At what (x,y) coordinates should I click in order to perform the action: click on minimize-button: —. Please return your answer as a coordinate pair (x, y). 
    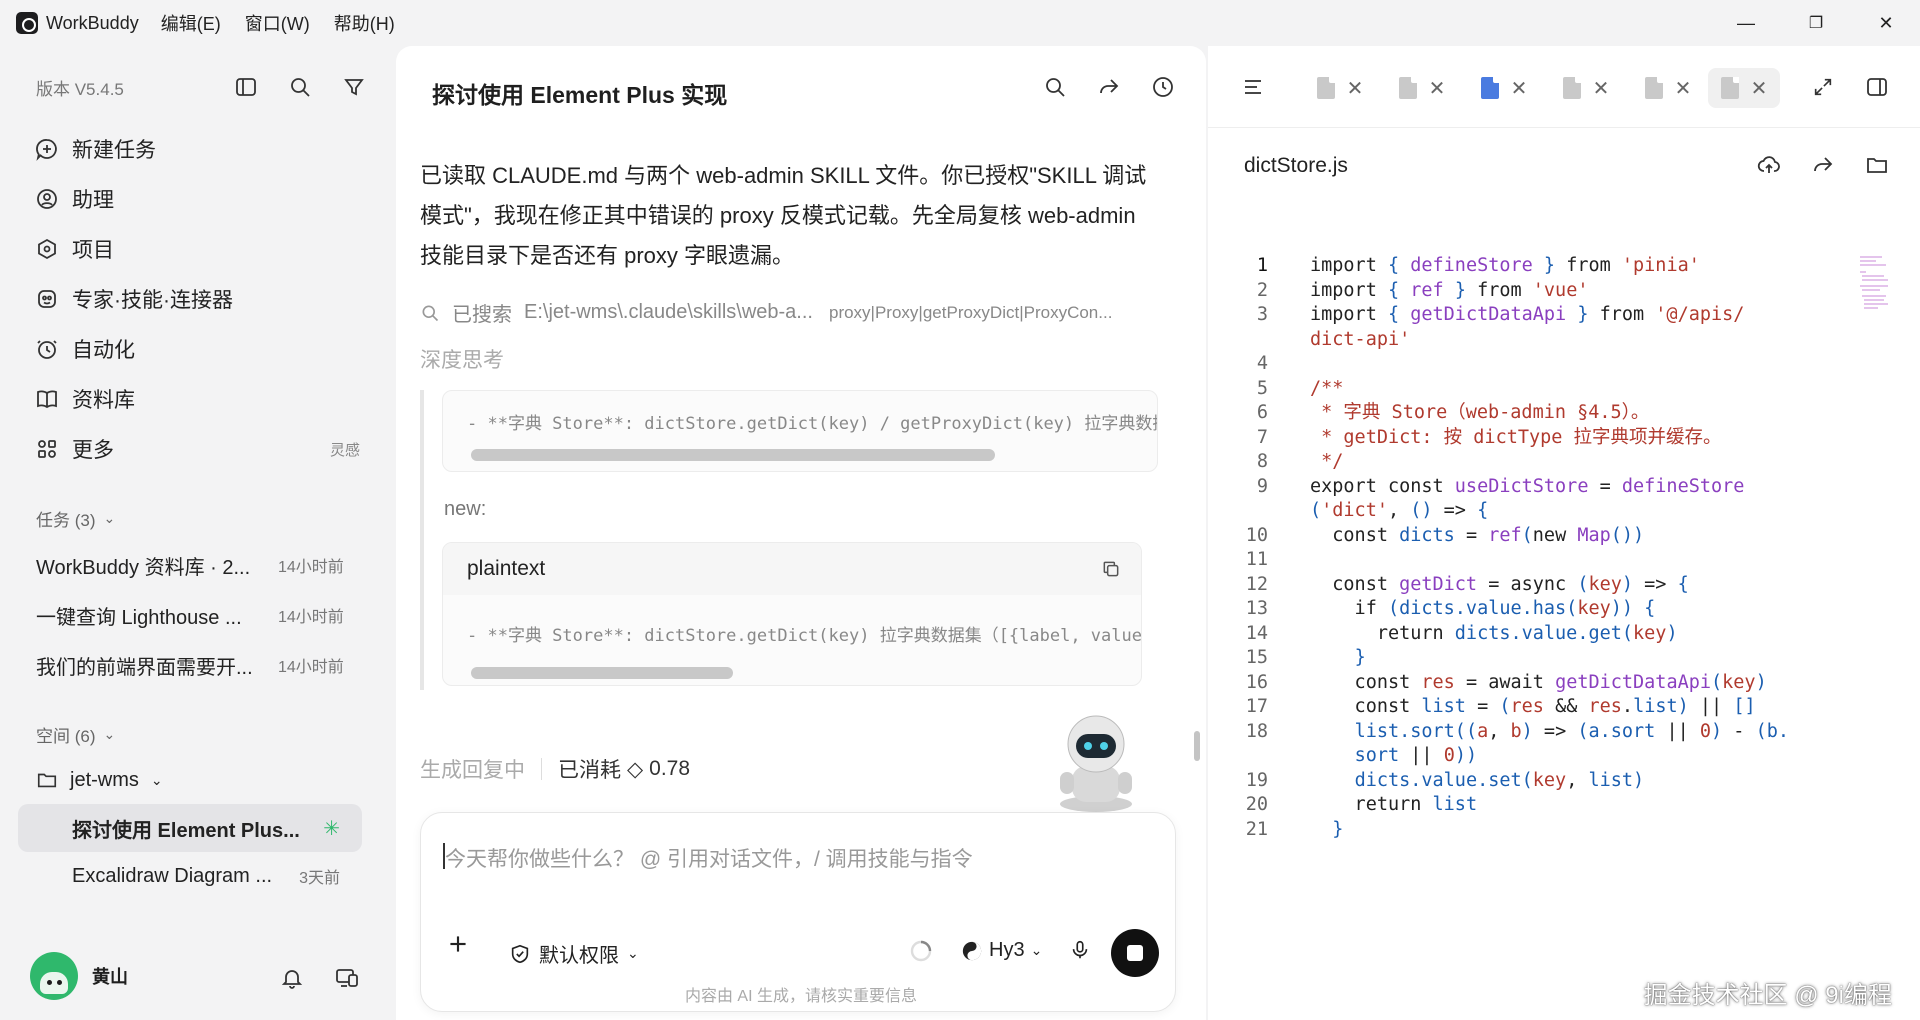
    Looking at the image, I should click on (1746, 23).